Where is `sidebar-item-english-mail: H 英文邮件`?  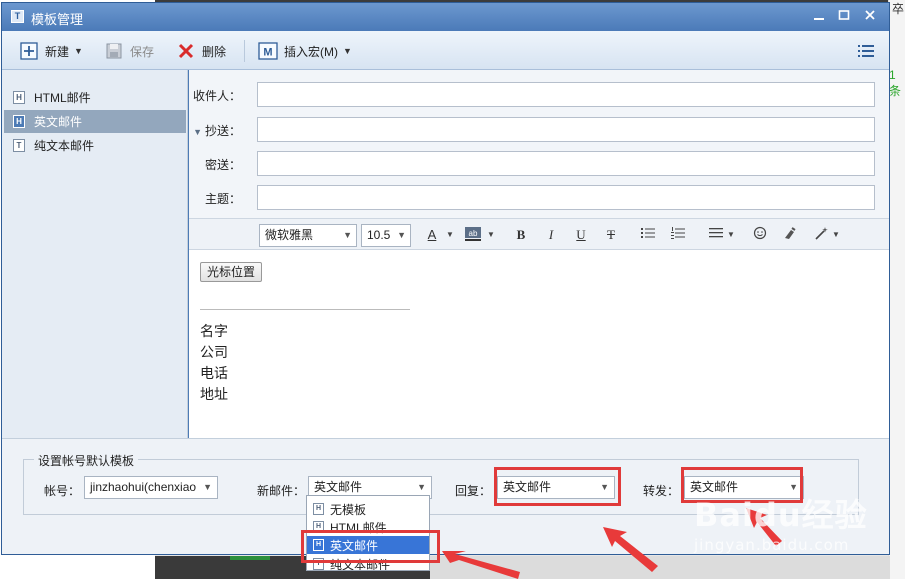
sidebar-item-english-mail: H 英文邮件 is located at coordinates (95, 121).